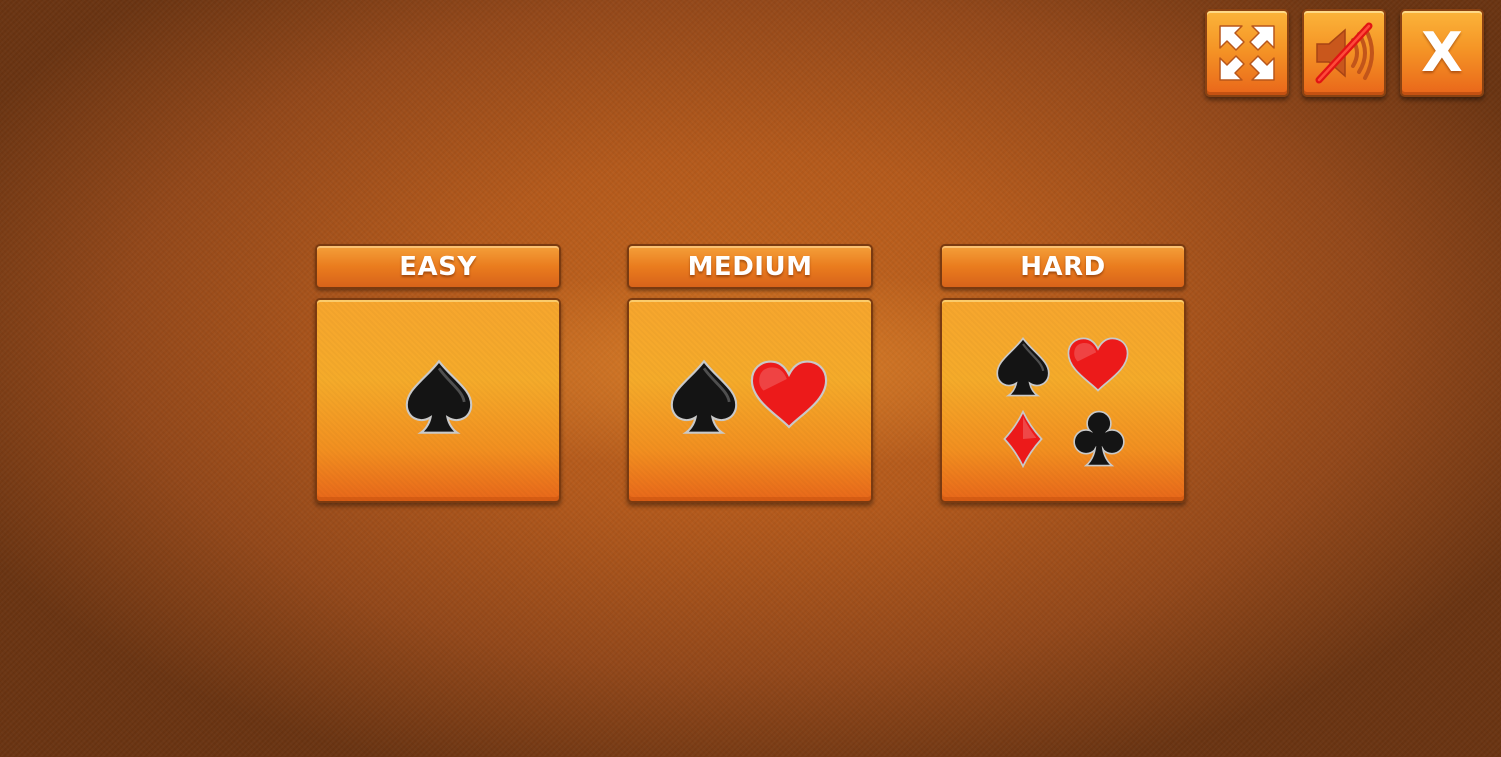 The width and height of the screenshot is (1501, 757). I want to click on diamond-icon, so click(1023, 439).